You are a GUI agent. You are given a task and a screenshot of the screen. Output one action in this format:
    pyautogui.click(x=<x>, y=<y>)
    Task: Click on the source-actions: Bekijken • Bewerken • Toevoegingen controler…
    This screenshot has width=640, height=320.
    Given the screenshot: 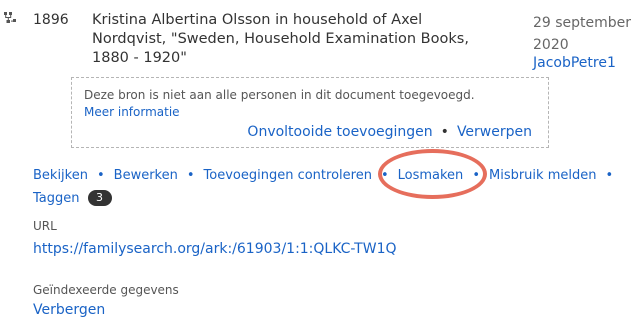 What is the action you would take?
    pyautogui.click(x=333, y=187)
    